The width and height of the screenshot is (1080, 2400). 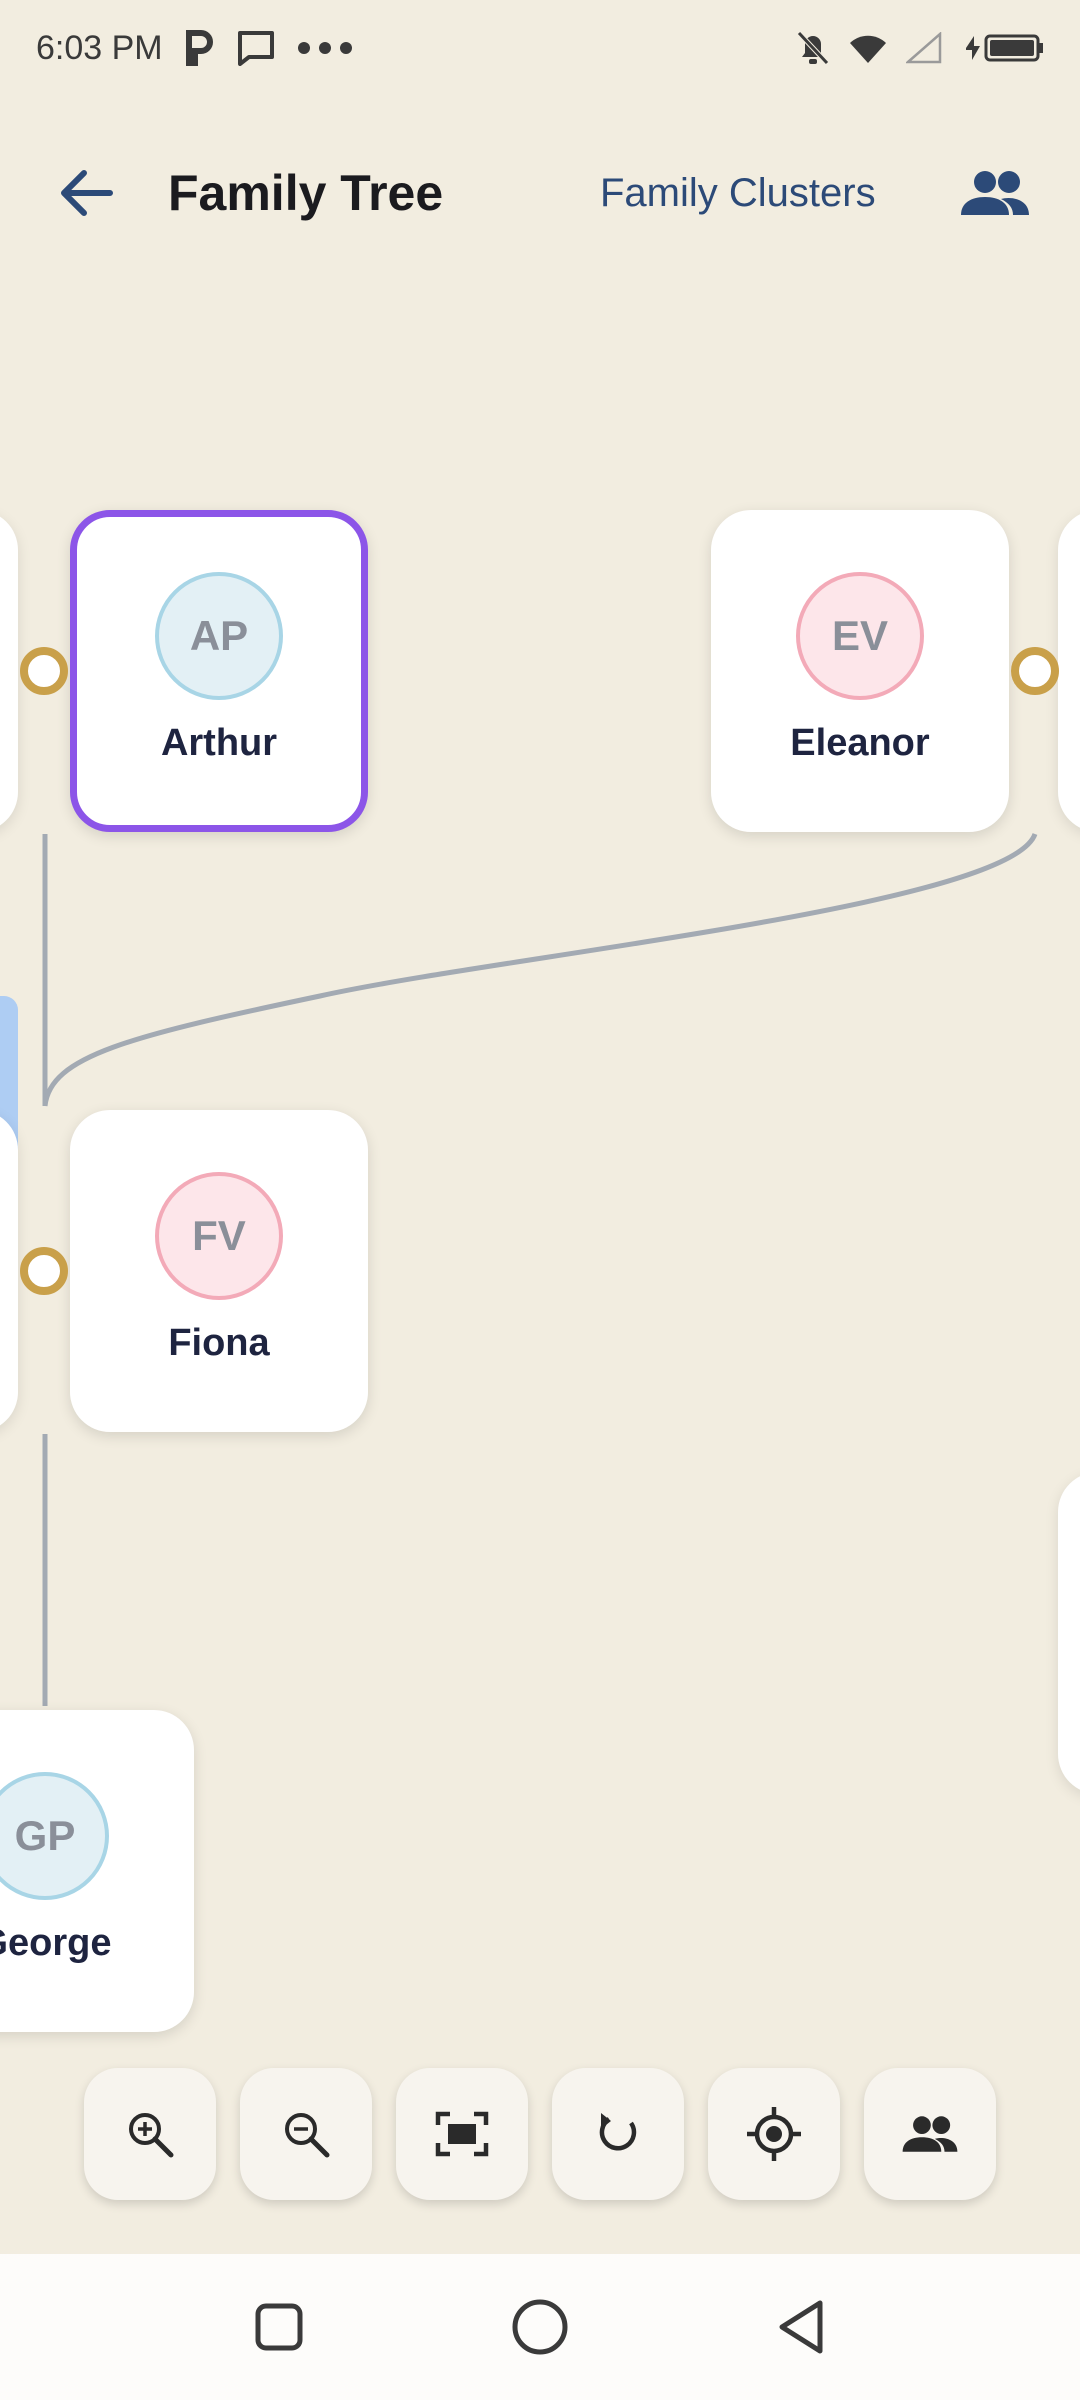 I want to click on person-card-arthur: AP Arthur, so click(x=219, y=671).